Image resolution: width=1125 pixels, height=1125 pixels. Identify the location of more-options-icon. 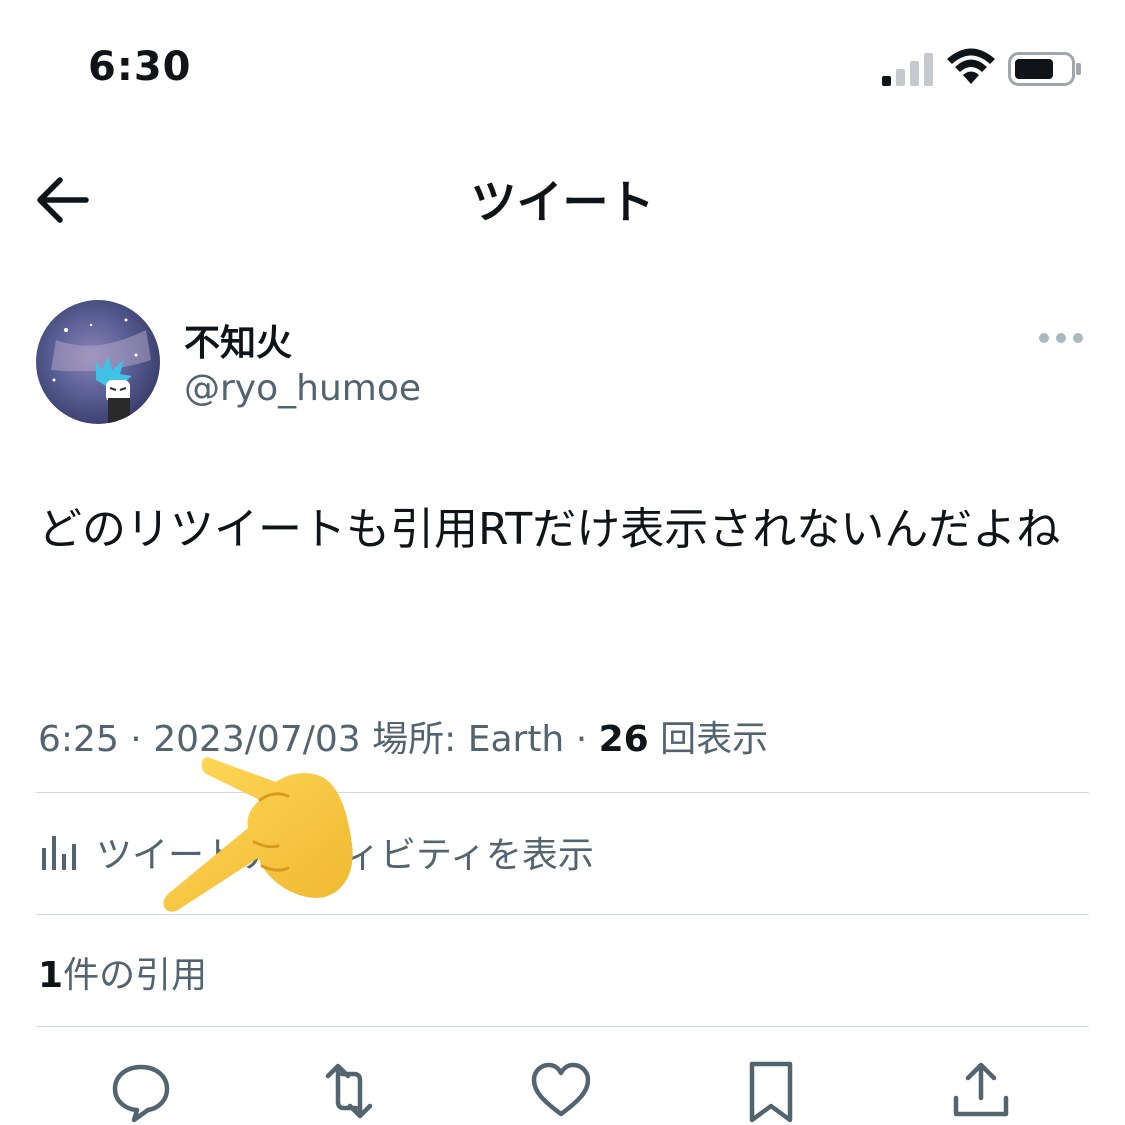
(1061, 338).